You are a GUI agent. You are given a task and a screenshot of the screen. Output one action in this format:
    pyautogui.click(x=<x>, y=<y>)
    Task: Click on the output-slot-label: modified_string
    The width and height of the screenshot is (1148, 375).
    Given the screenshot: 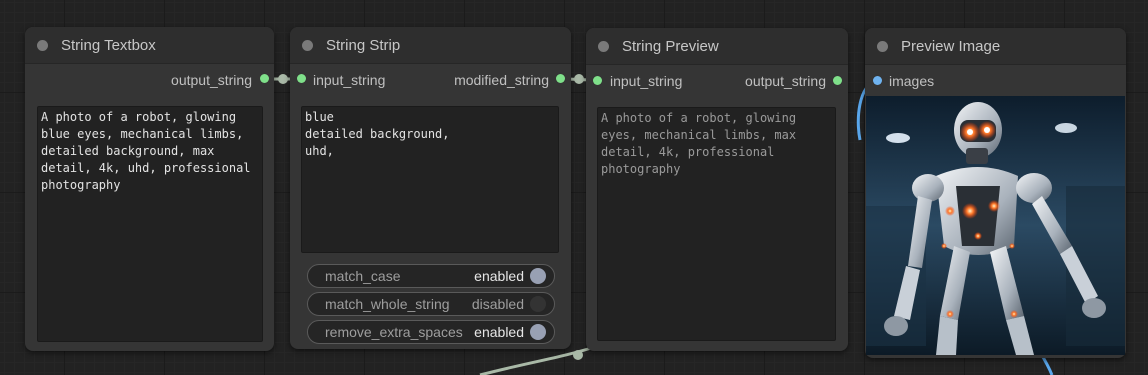 What is the action you would take?
    pyautogui.click(x=501, y=80)
    